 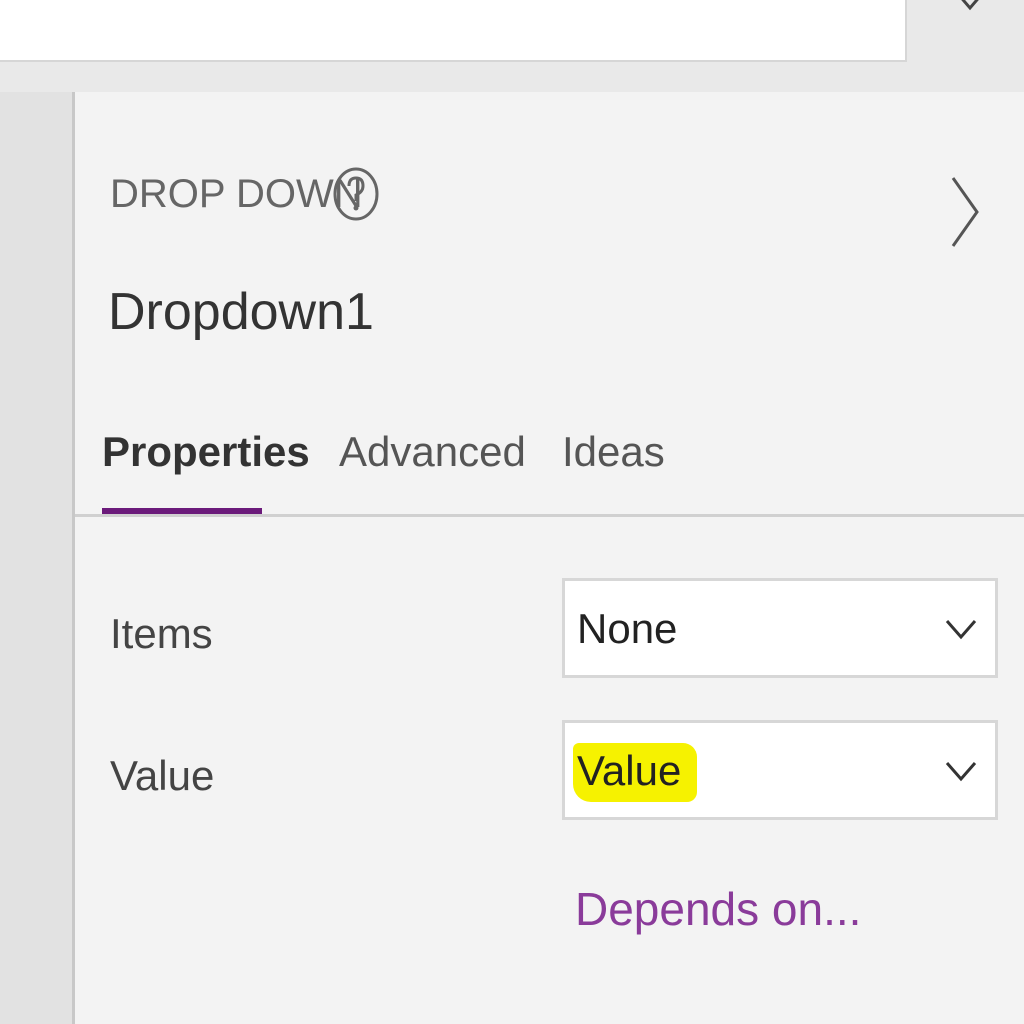 What do you see at coordinates (780, 628) in the screenshot?
I see `items-dropdown: None` at bounding box center [780, 628].